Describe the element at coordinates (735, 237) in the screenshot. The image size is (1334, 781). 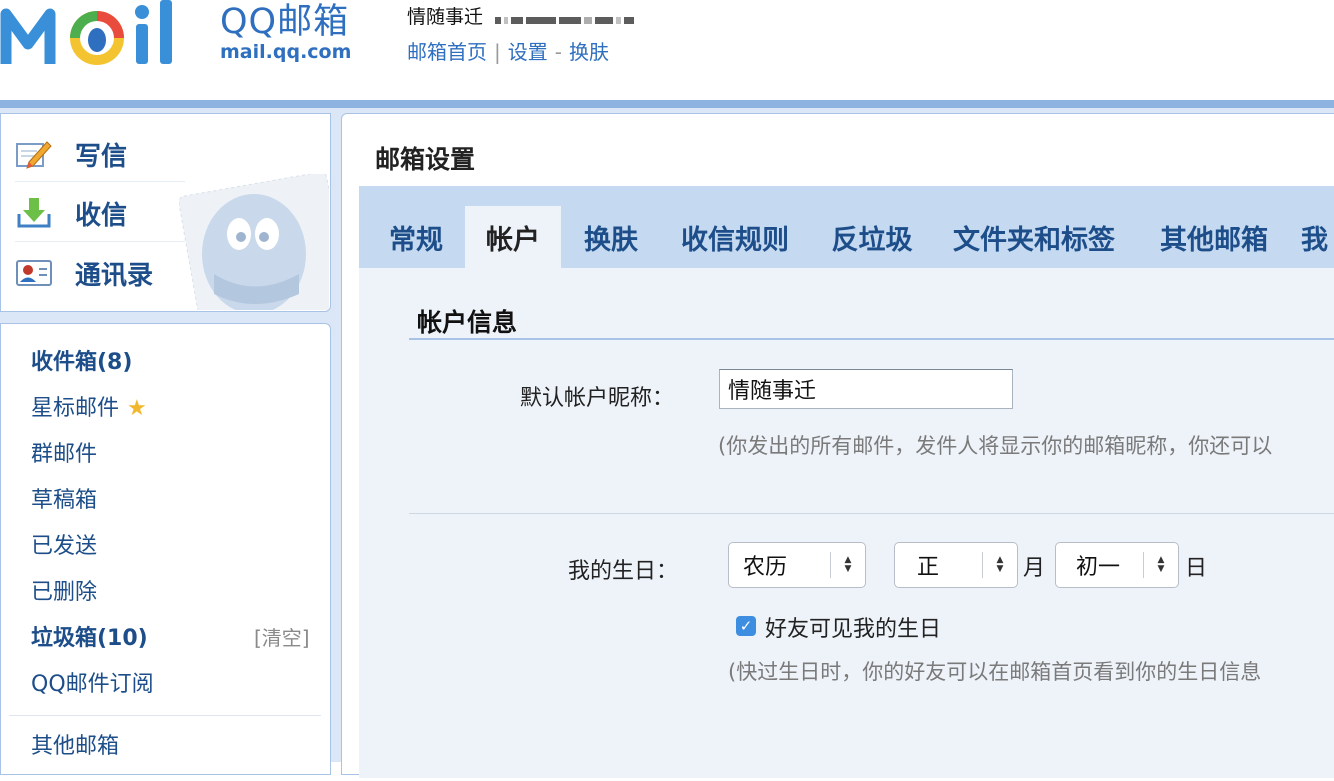
I see `tab-mail-rules: 收信规则` at that location.